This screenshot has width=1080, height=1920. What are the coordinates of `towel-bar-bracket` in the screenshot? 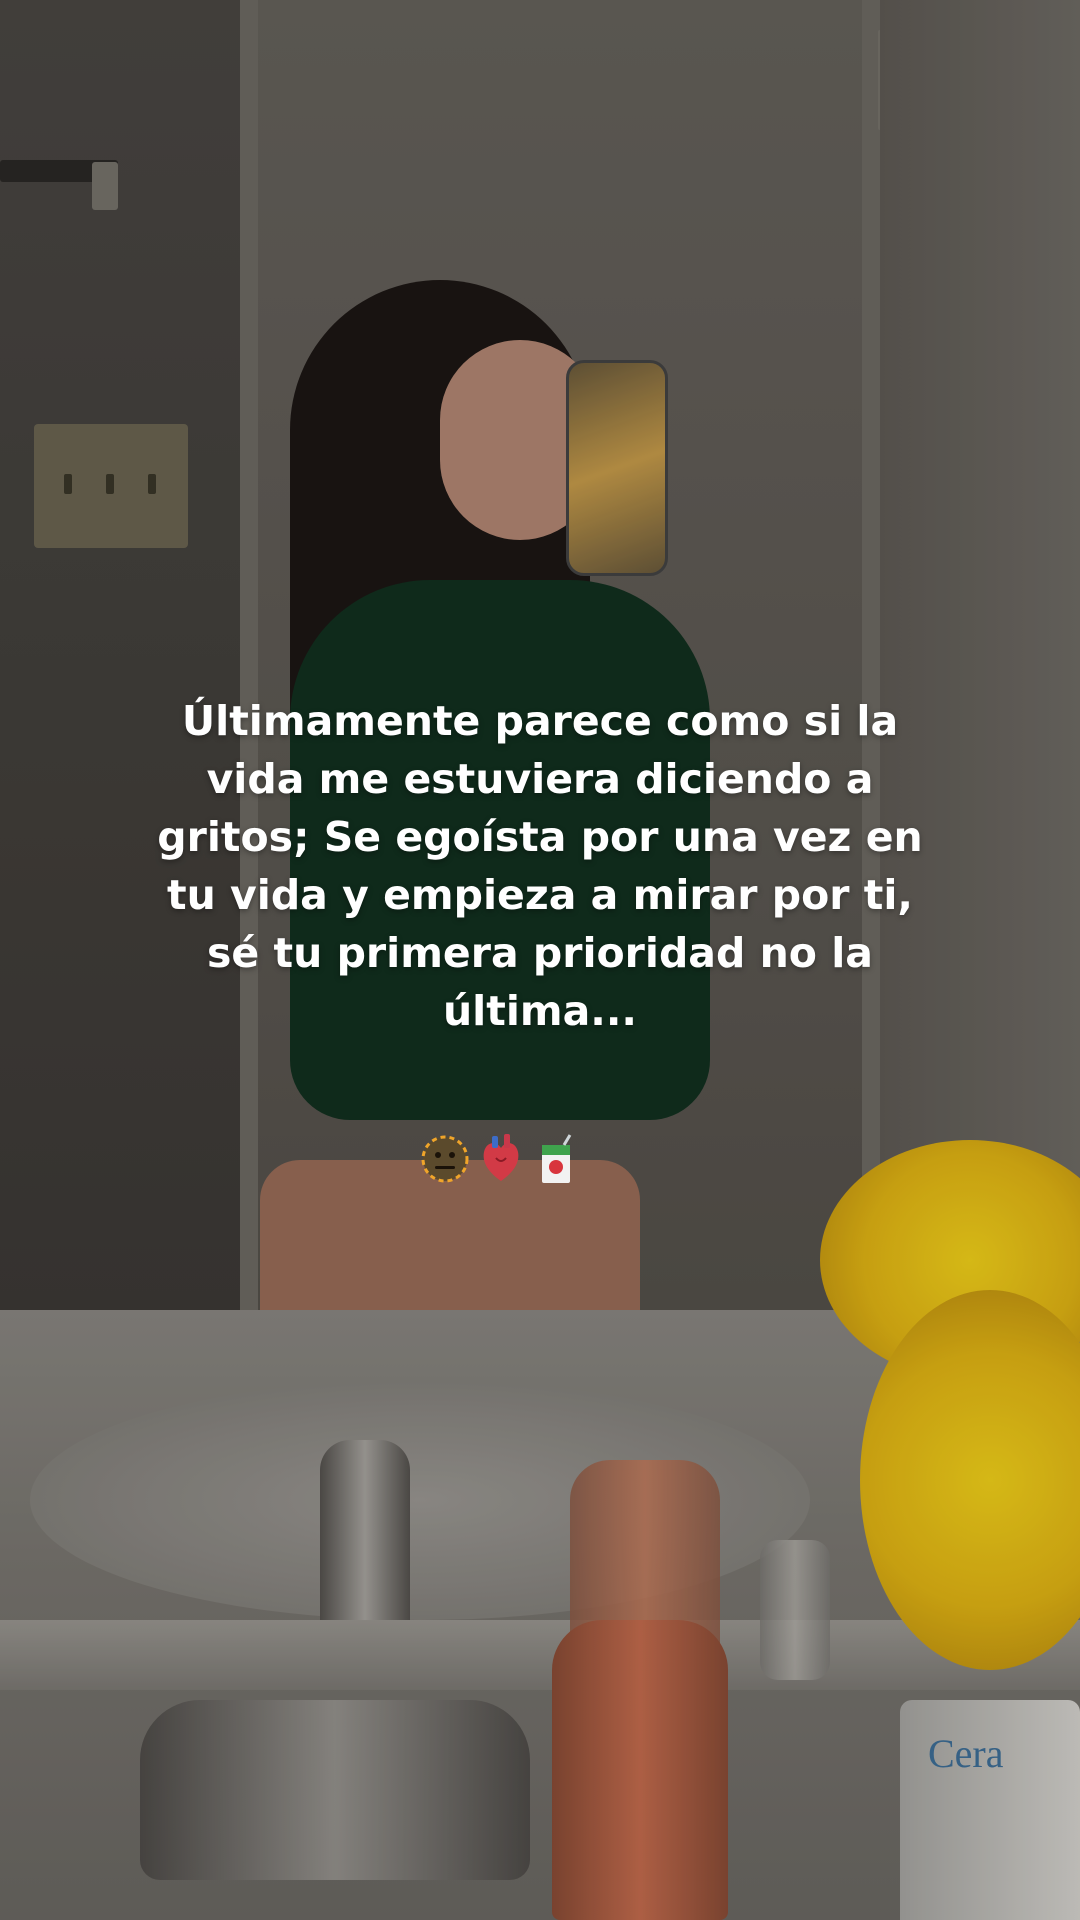 It's located at (105, 186).